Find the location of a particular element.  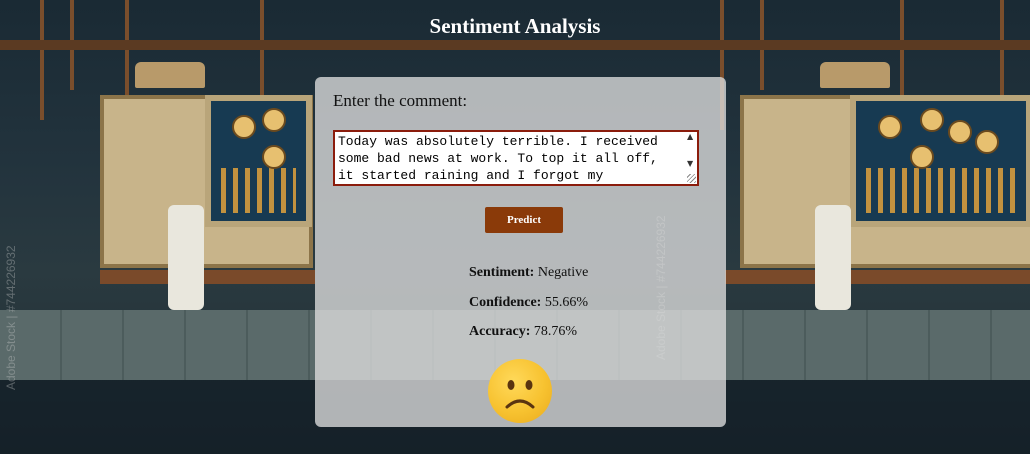

accuracy-value: 78.76% is located at coordinates (555, 331).